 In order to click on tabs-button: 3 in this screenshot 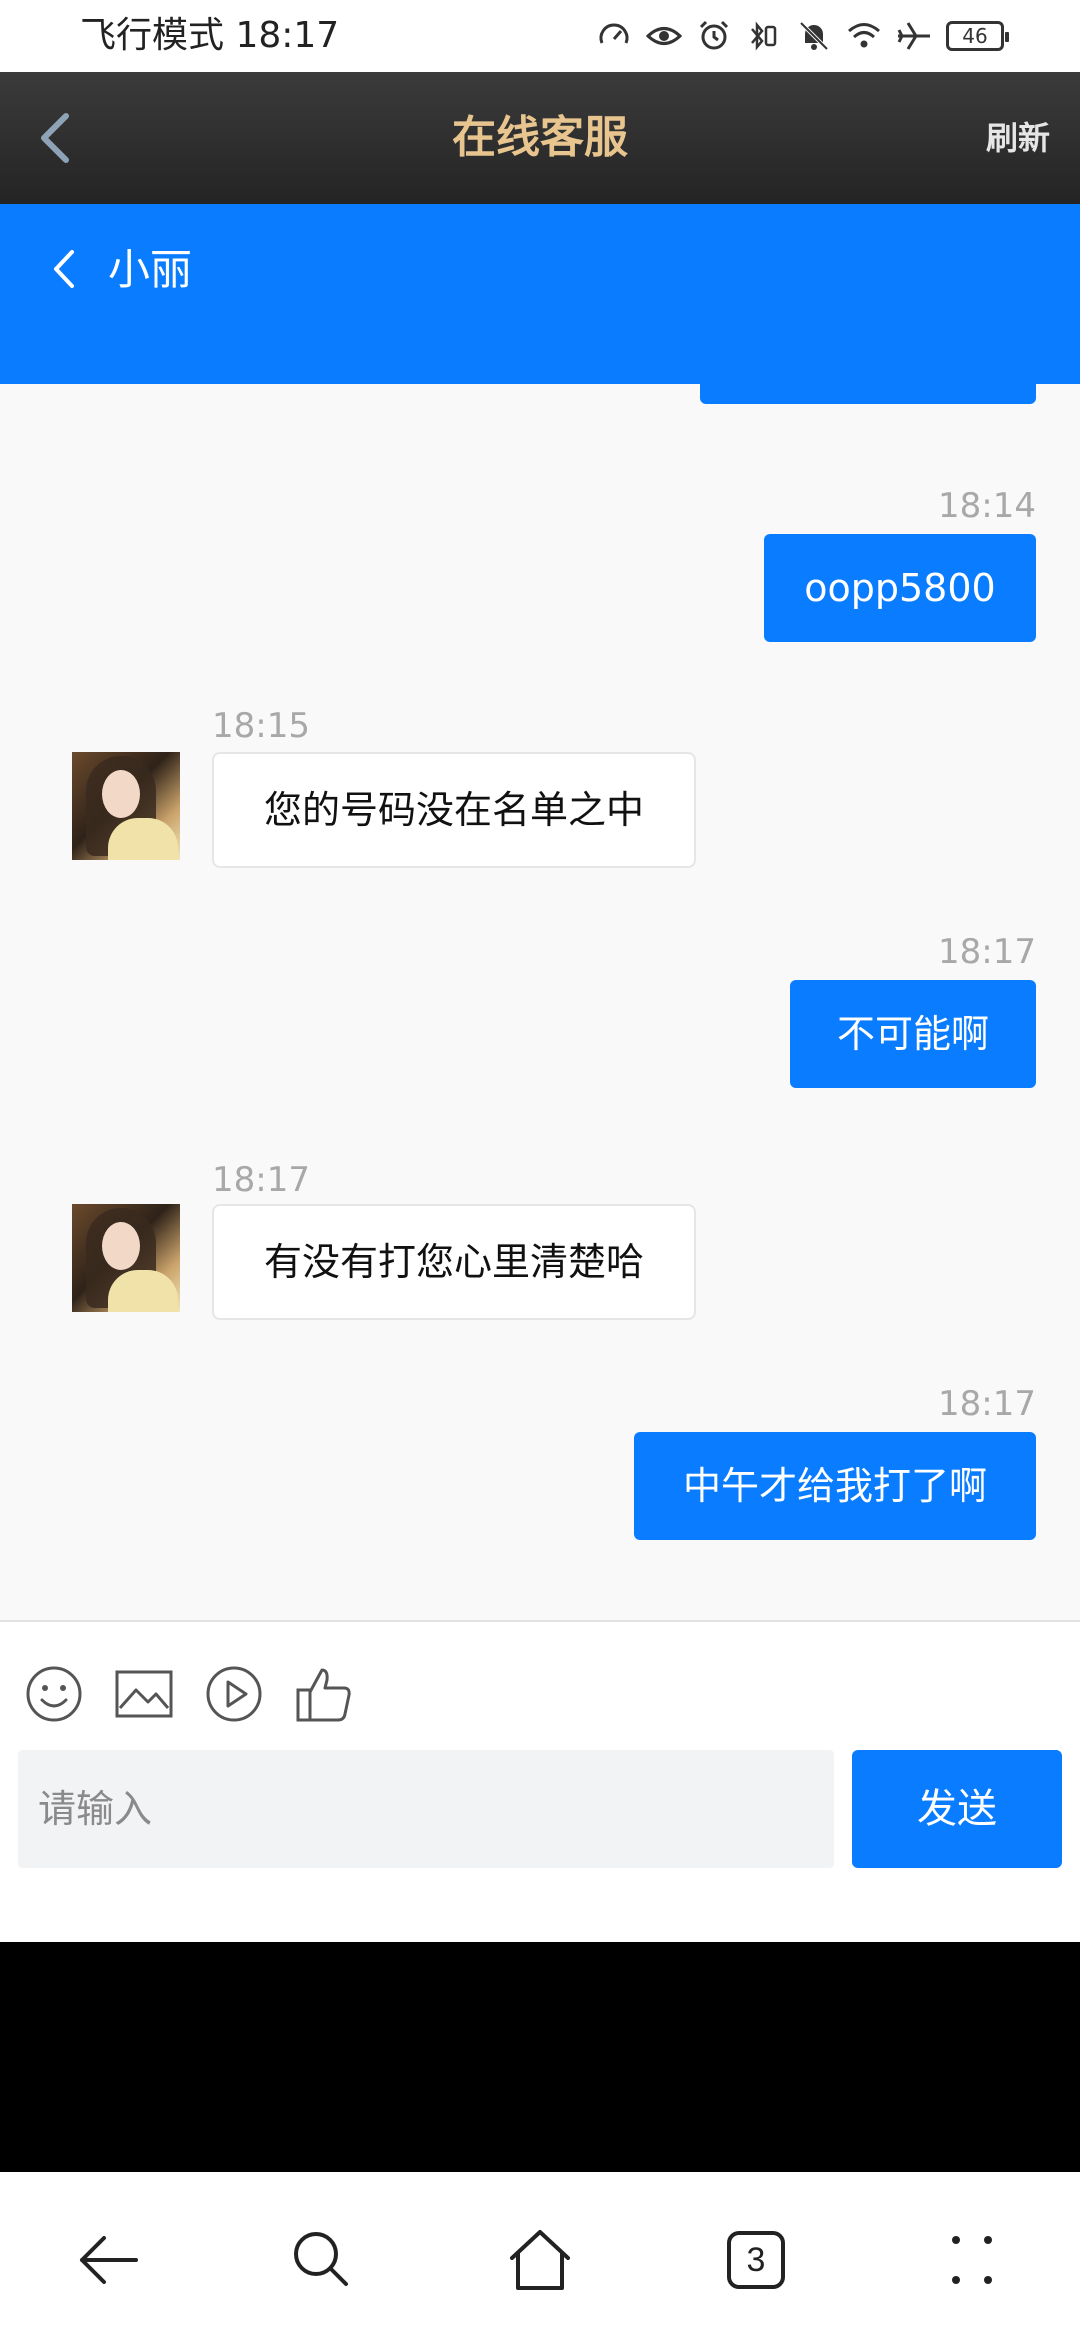, I will do `click(756, 2260)`.